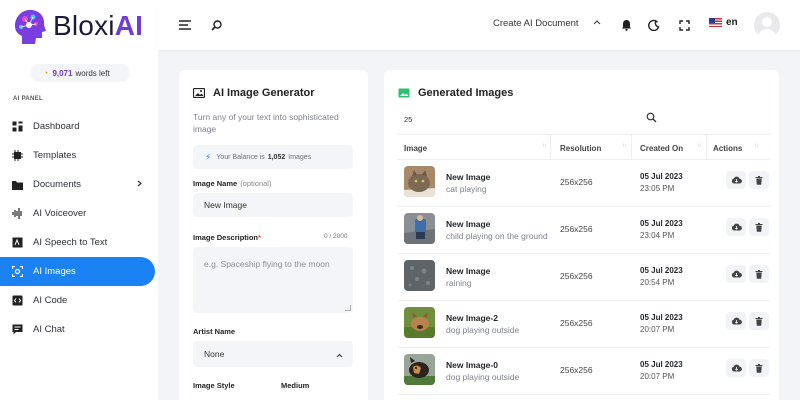 The height and width of the screenshot is (400, 800). I want to click on artist-name-label: Artist Name, so click(214, 331).